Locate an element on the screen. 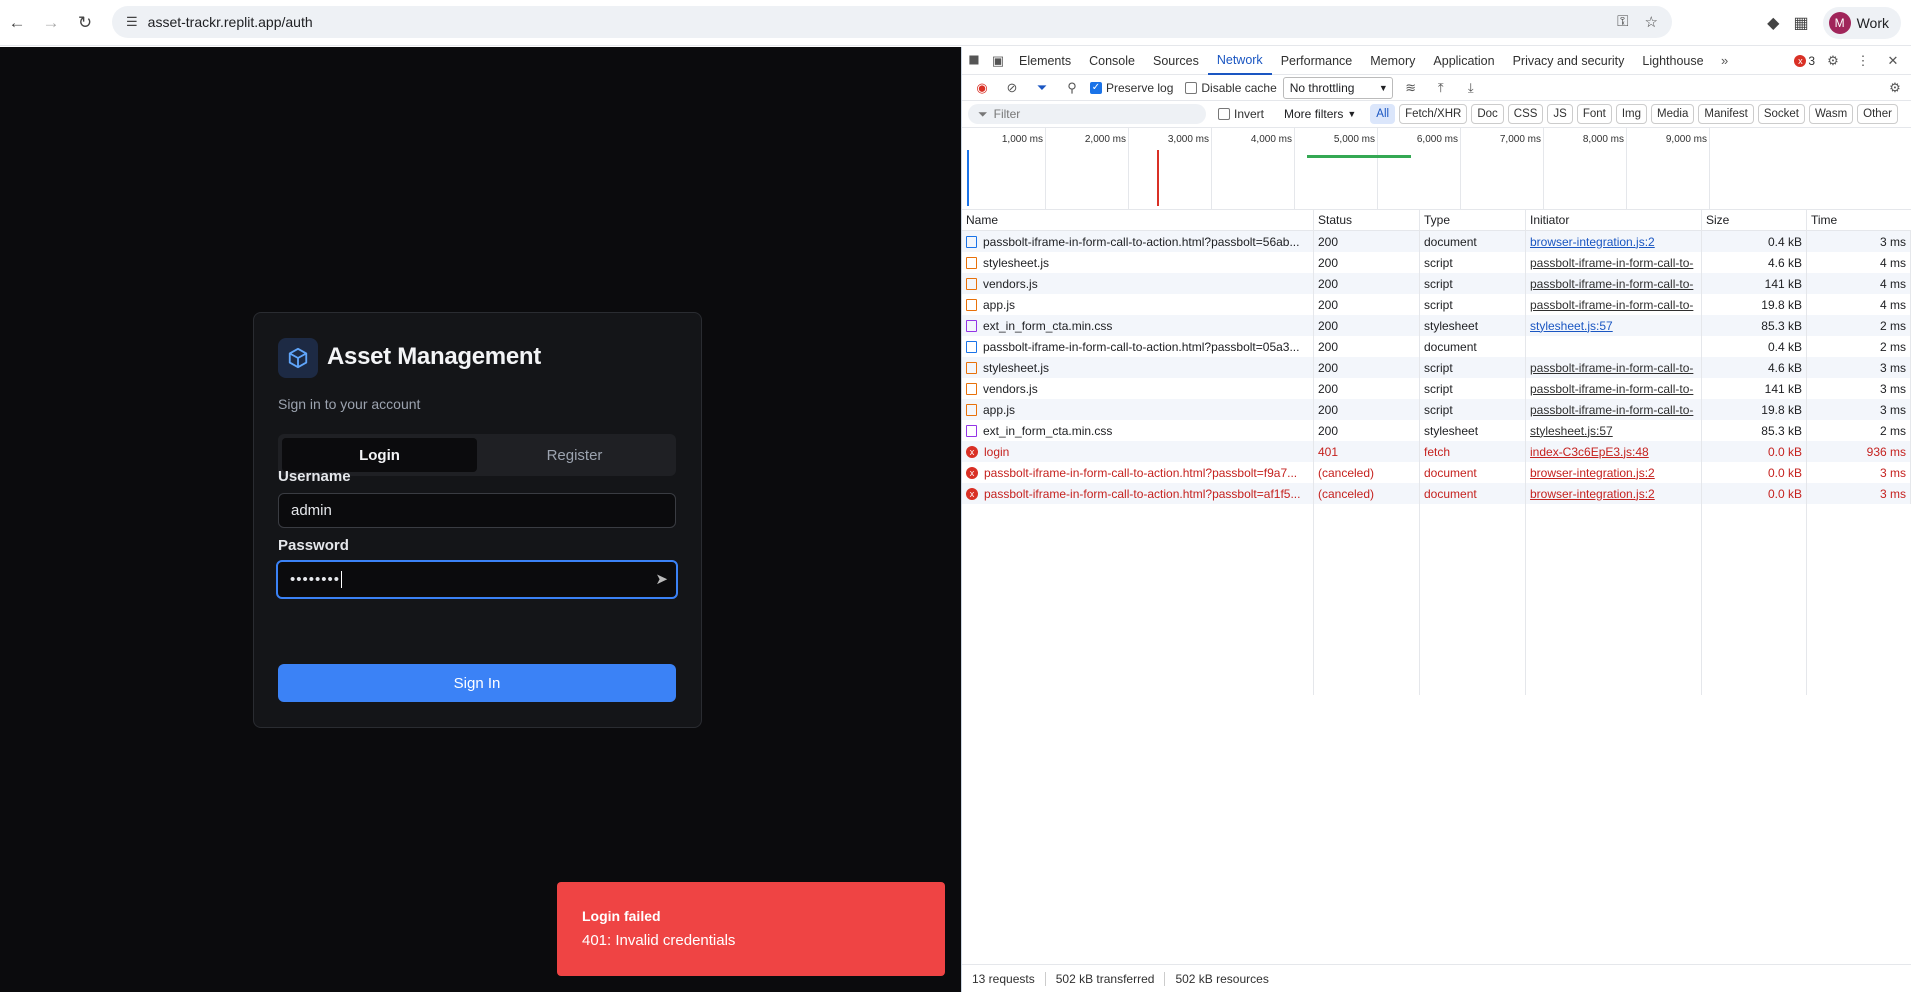  sign-in-button: Sign In is located at coordinates (477, 683).